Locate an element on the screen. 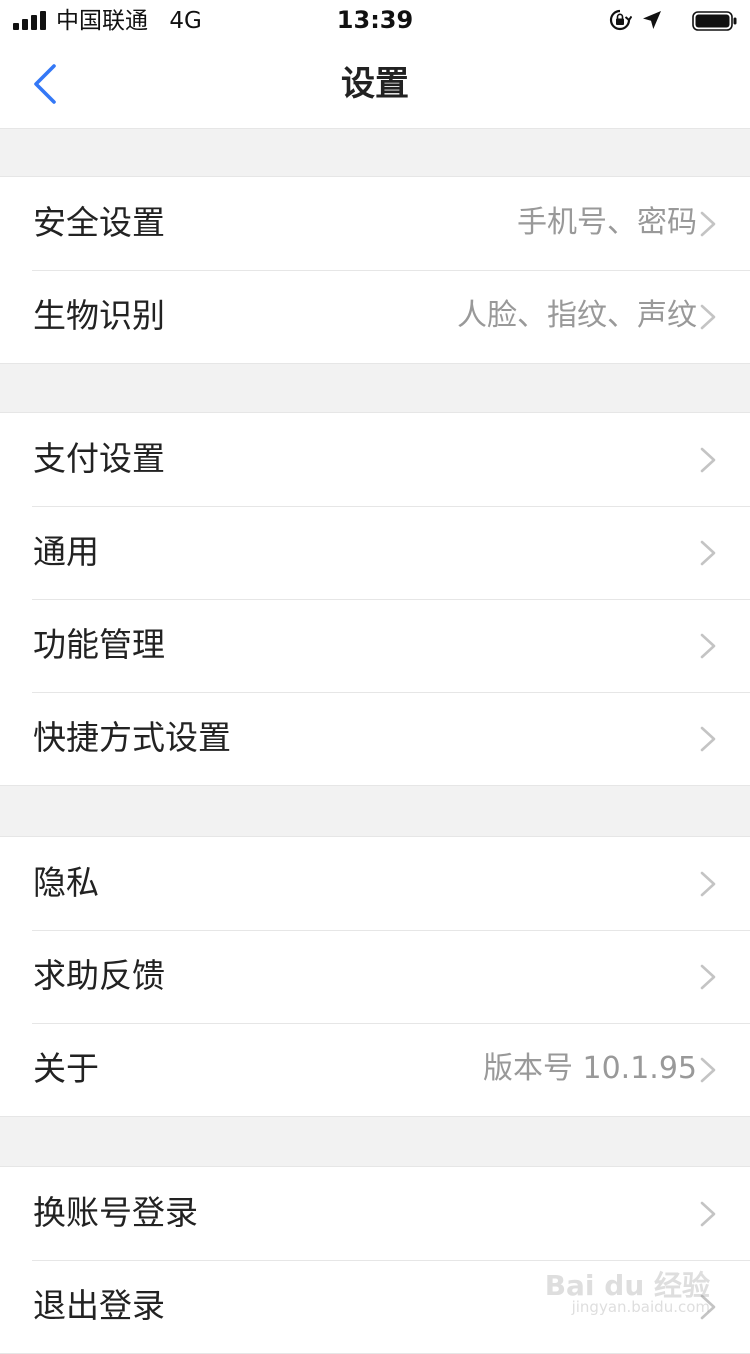 Image resolution: width=750 pixels, height=1354 pixels. battery-icon is located at coordinates (714, 21).